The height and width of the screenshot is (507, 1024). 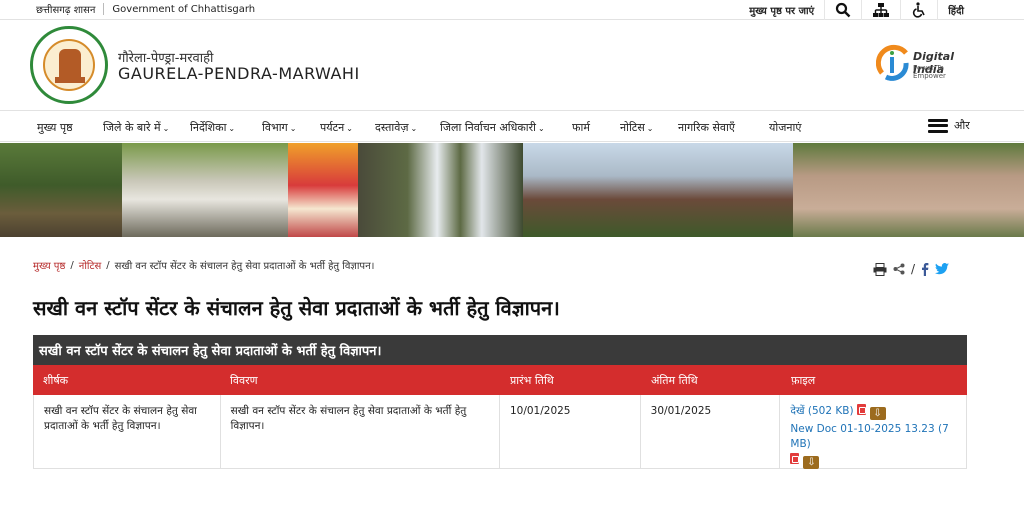 What do you see at coordinates (929, 72) in the screenshot?
I see `digital-india-tagline: Power To Empower` at bounding box center [929, 72].